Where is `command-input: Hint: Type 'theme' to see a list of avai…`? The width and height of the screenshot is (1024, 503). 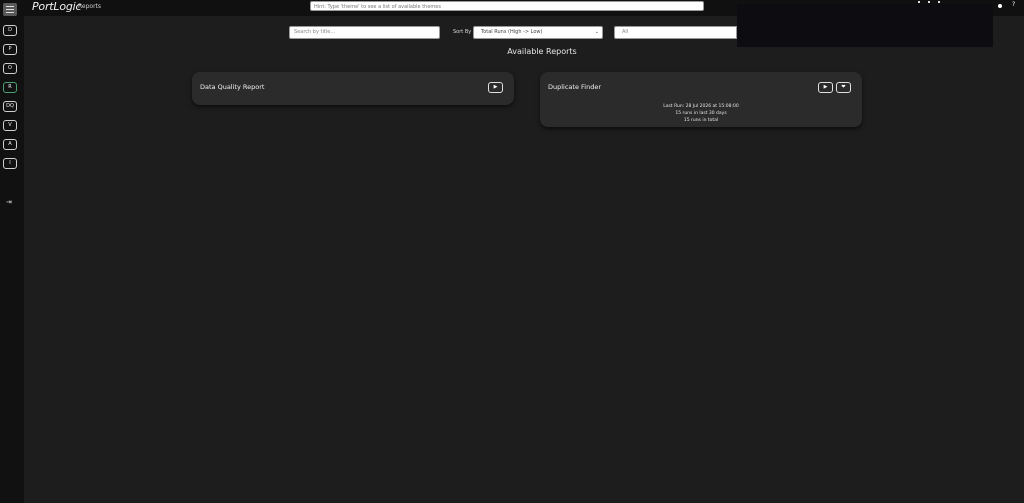 command-input: Hint: Type 'theme' to see a list of avai… is located at coordinates (507, 6).